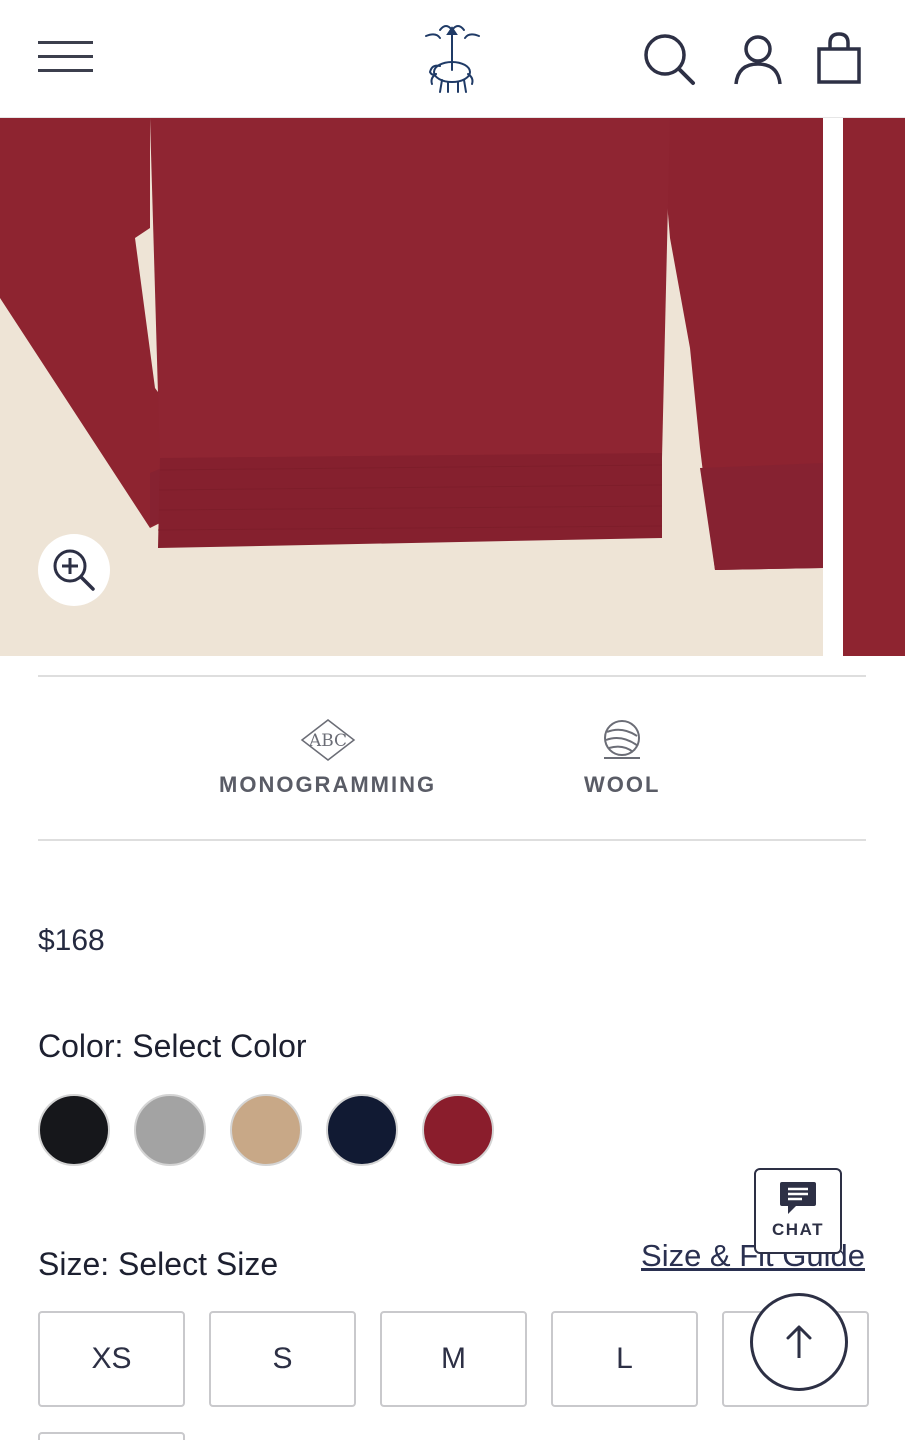 The height and width of the screenshot is (1440, 905). I want to click on next-product-image-peek, so click(874, 387).